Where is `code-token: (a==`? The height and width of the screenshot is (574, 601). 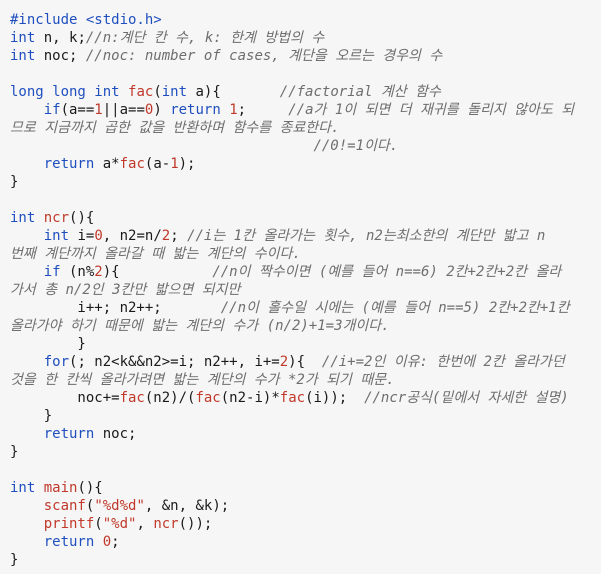
code-token: (a== is located at coordinates (77, 110).